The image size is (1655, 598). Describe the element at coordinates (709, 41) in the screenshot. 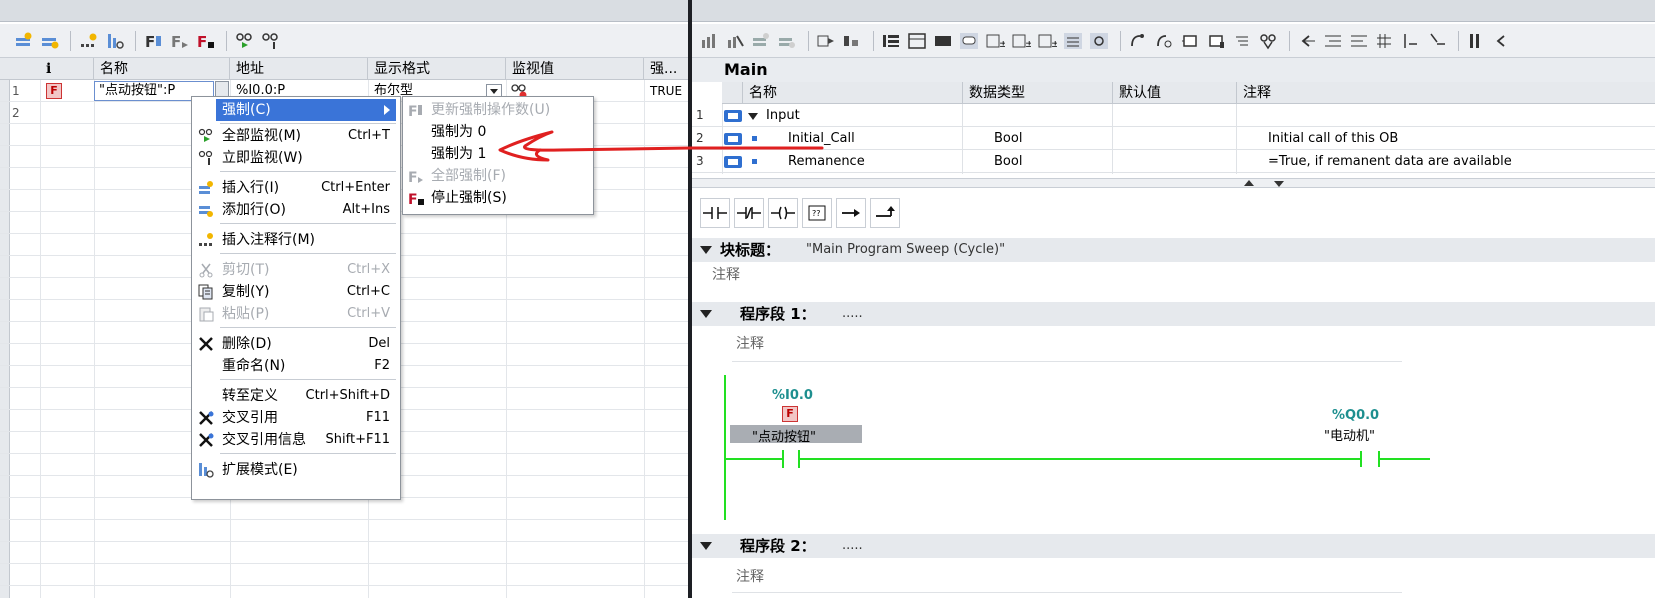

I see `download-icon` at that location.